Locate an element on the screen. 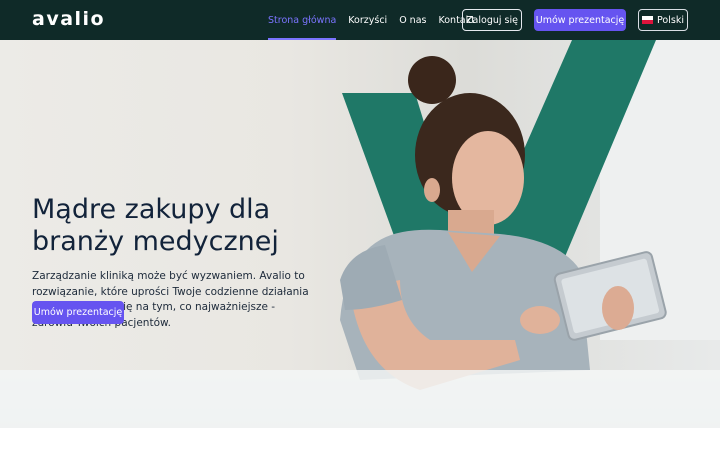 This screenshot has width=720, height=450. book-demo-nav-button: Umów prezentację is located at coordinates (580, 20).